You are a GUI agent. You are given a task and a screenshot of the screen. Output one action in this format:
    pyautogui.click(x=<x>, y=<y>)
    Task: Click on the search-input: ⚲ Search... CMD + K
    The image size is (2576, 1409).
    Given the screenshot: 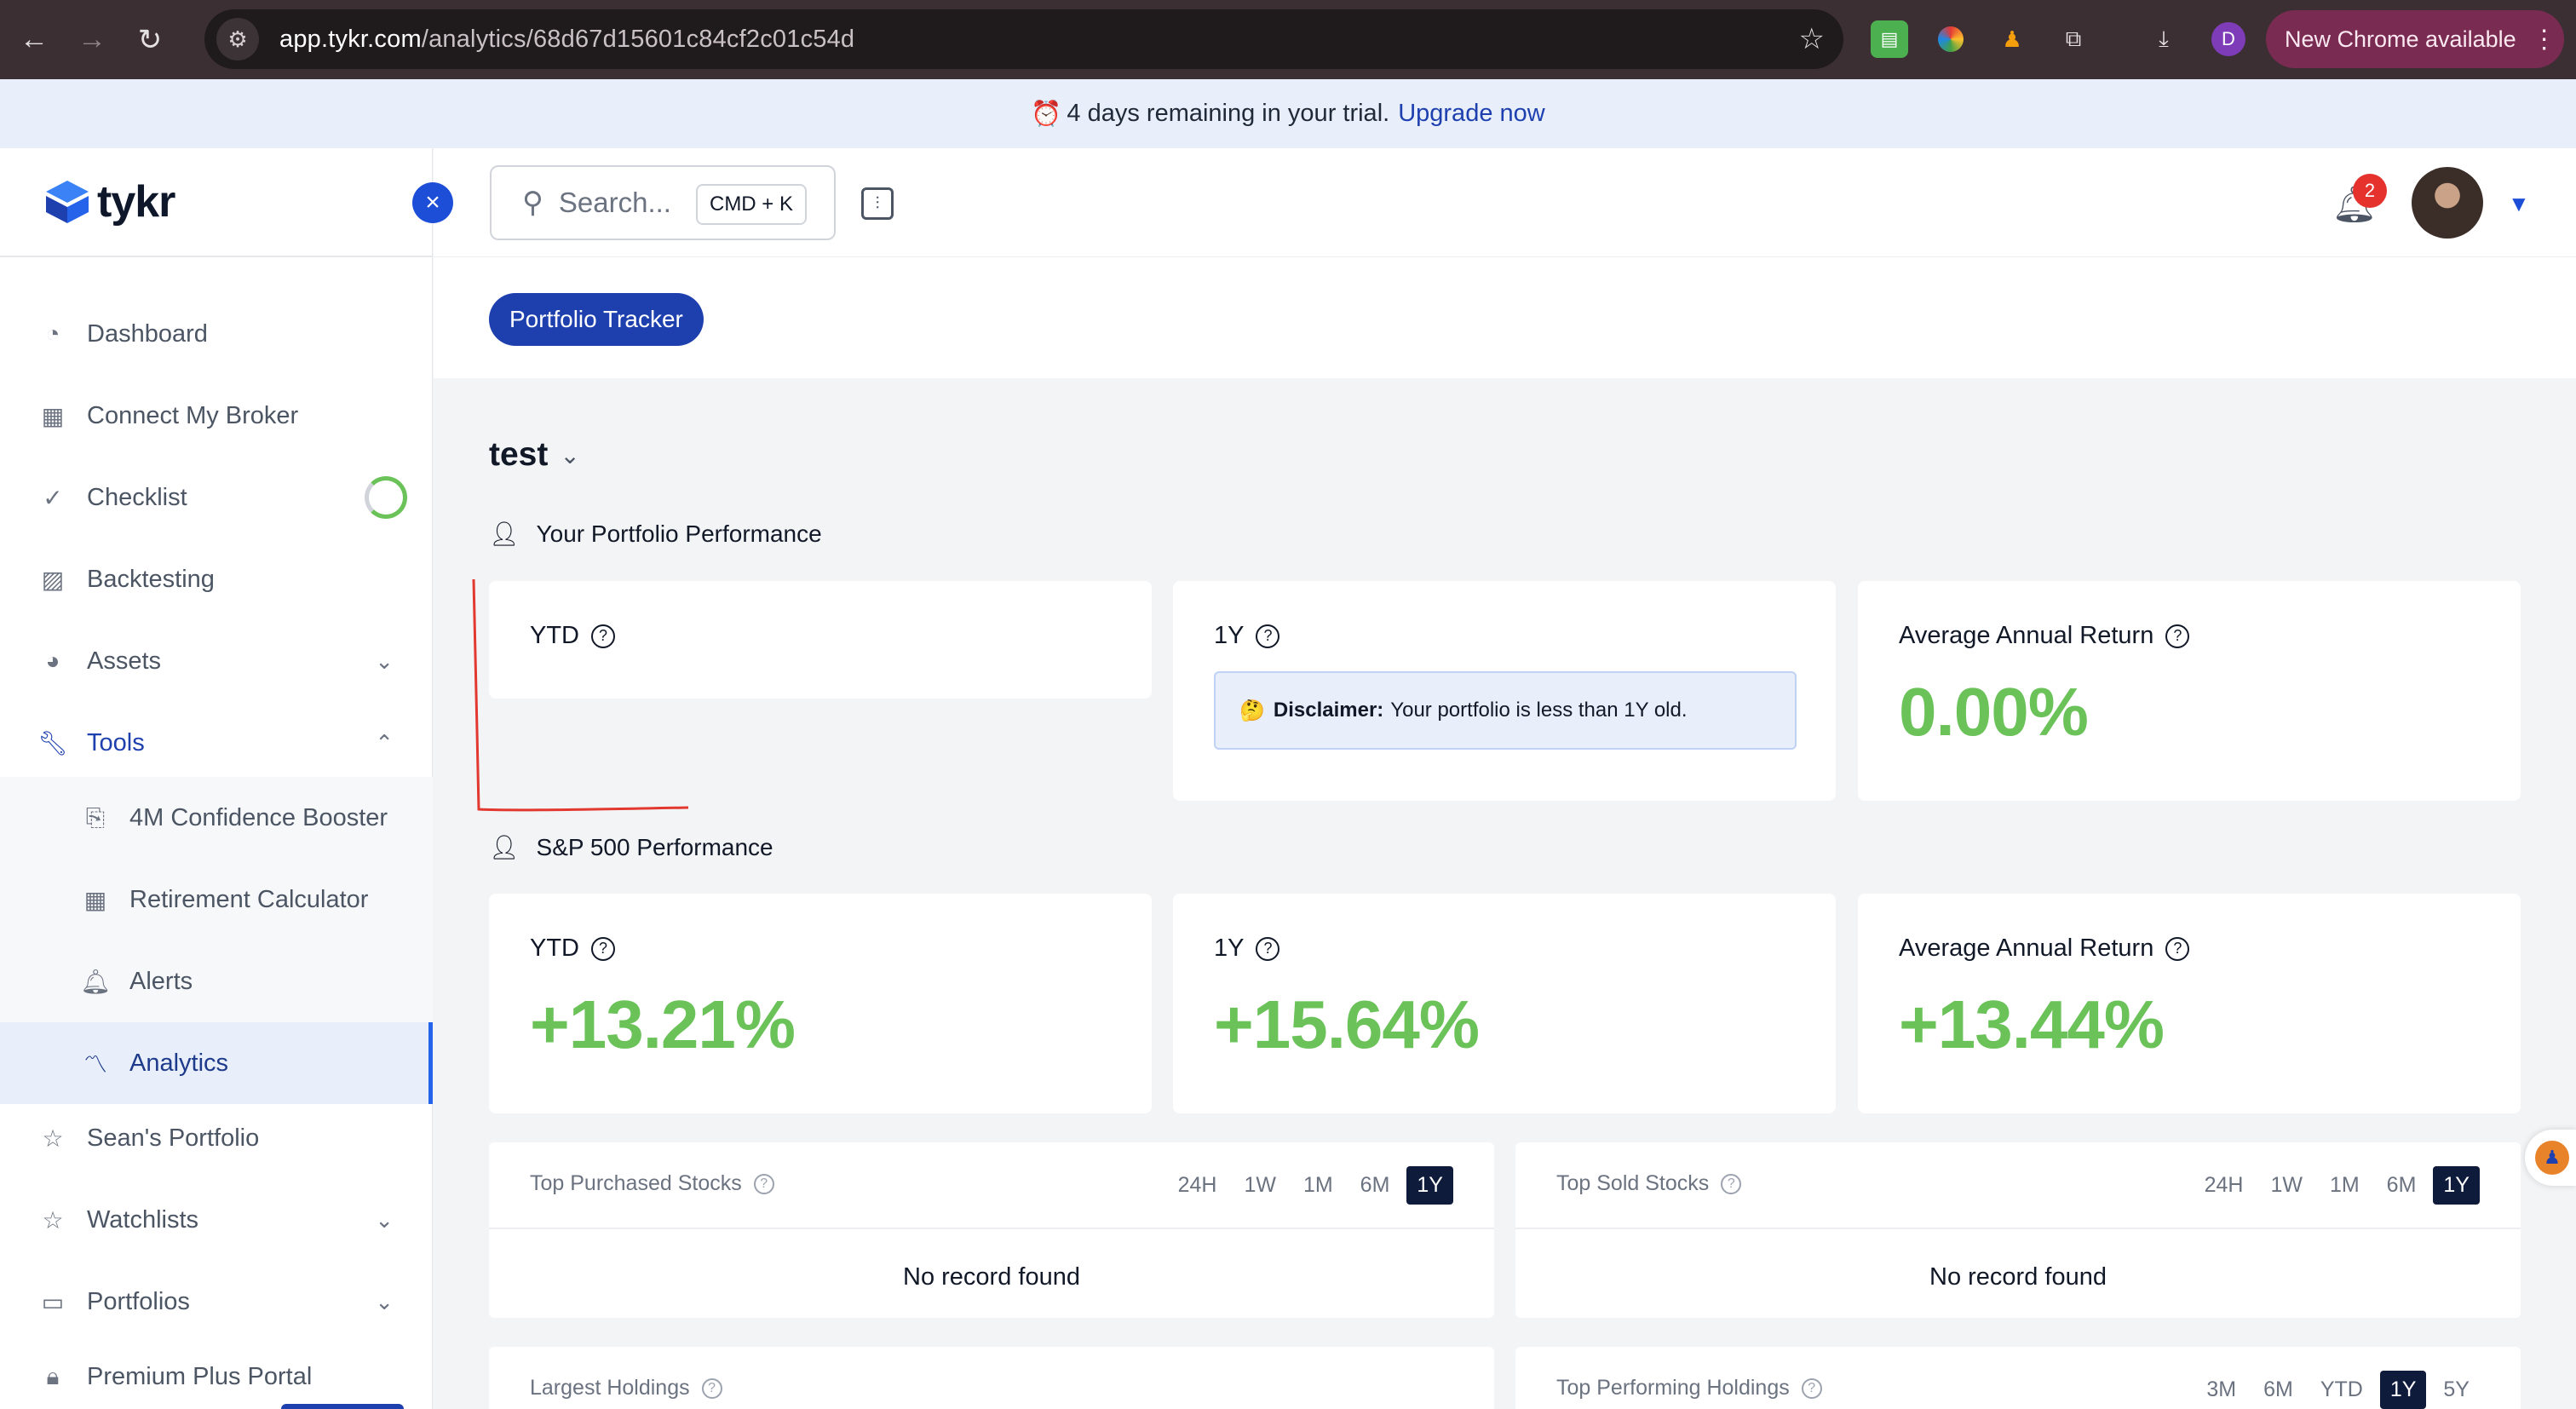 What is the action you would take?
    pyautogui.click(x=663, y=202)
    